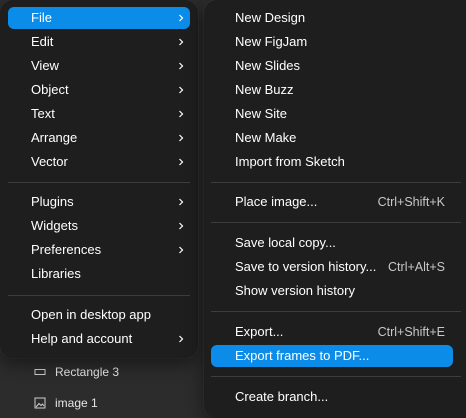 This screenshot has width=466, height=418. I want to click on menu-item-preferences: Preferences, so click(99, 250).